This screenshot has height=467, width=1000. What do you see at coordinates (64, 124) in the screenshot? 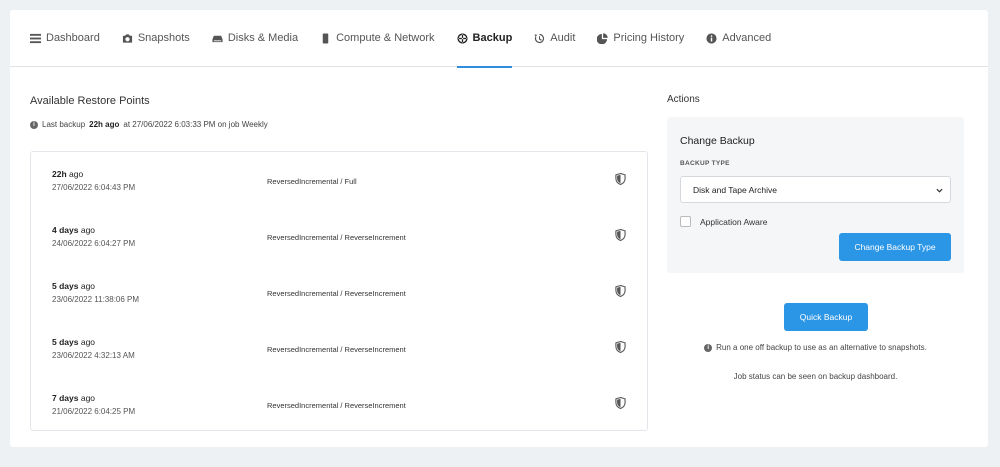
I see `last-backup-prefix: Last backup` at bounding box center [64, 124].